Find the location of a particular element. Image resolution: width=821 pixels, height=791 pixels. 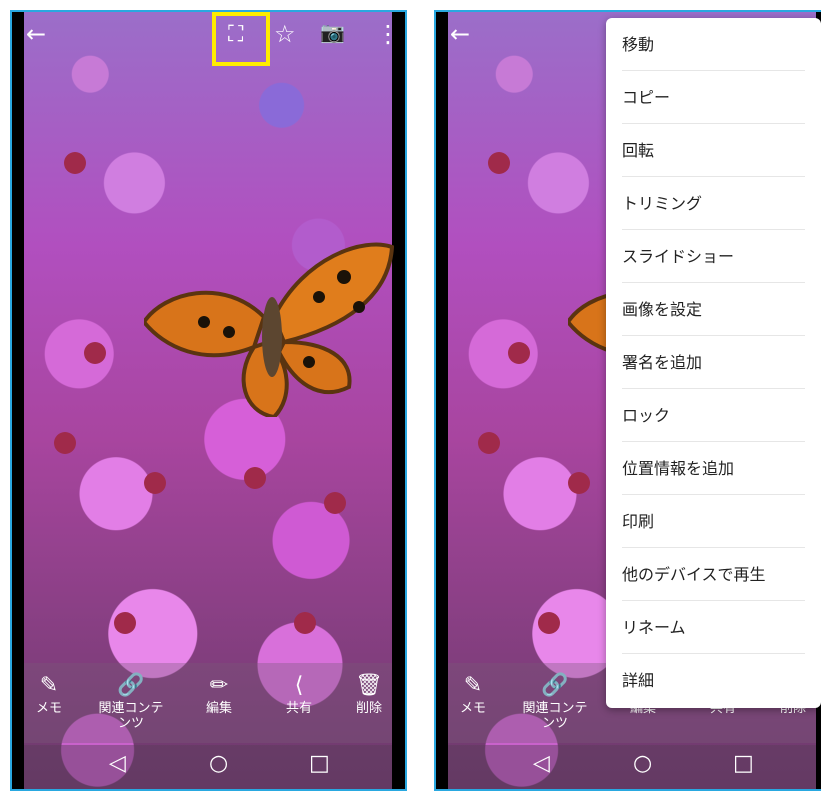

menu-item-rename: リネーム is located at coordinates (713, 627).